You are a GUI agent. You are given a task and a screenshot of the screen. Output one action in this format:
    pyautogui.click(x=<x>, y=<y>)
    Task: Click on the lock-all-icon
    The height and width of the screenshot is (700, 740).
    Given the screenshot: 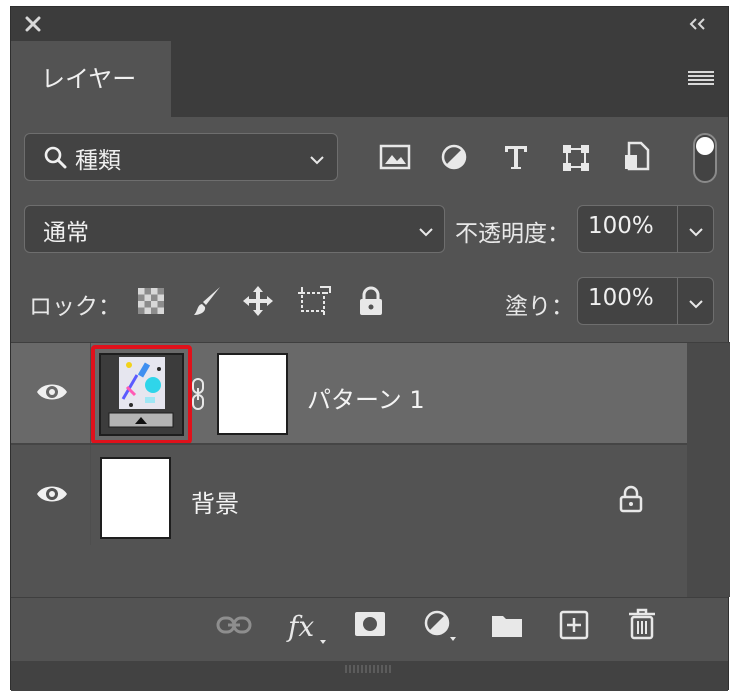 What is the action you would take?
    pyautogui.click(x=371, y=303)
    